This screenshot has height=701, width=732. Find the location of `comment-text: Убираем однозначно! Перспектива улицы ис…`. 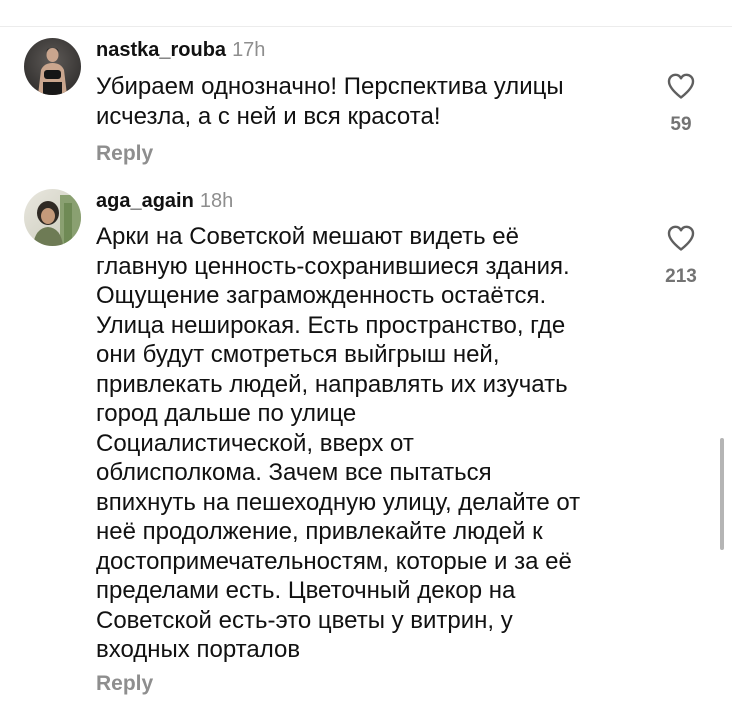

comment-text: Убираем однозначно! Перспектива улицы ис… is located at coordinates (368, 101).